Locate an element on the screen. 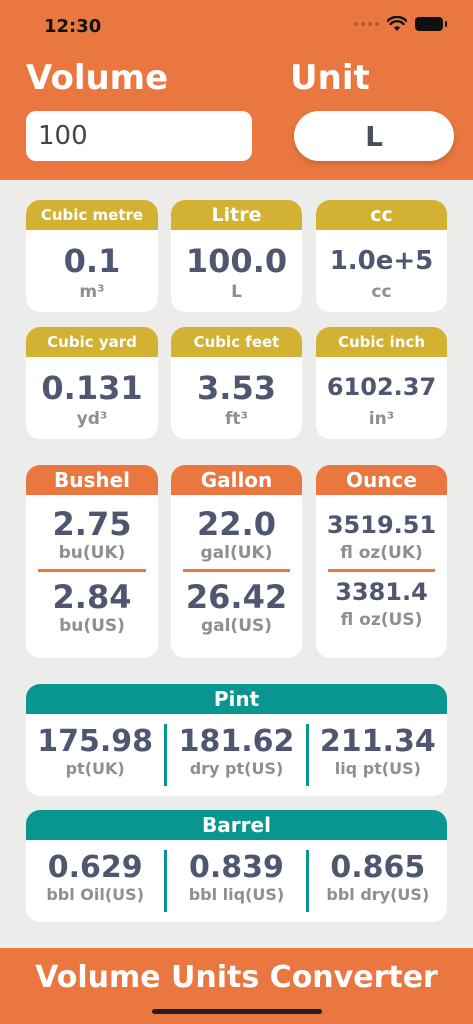 Image resolution: width=473 pixels, height=1024 pixels. card-unit-us: bu(US) is located at coordinates (92, 626).